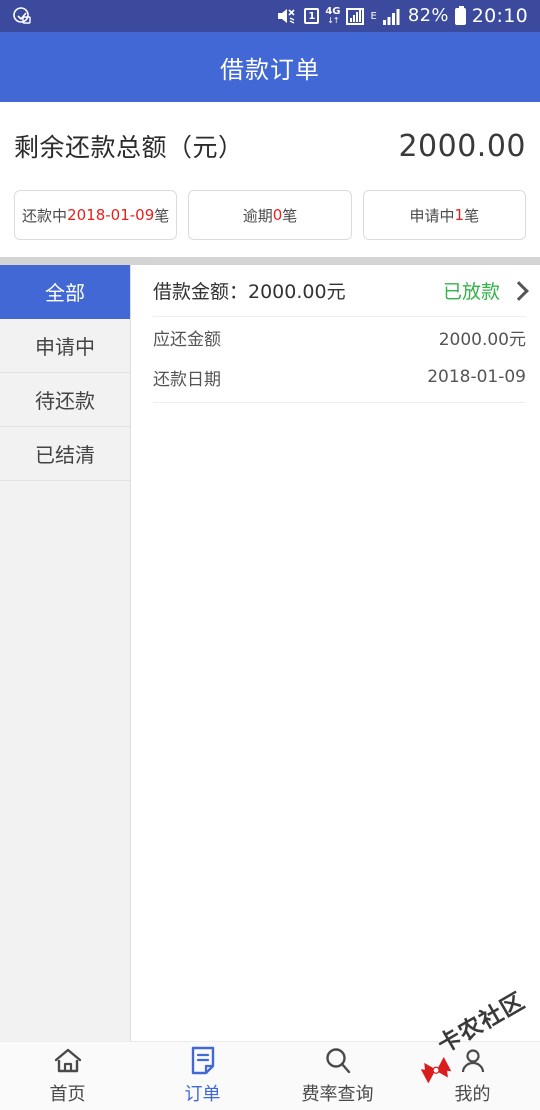 Image resolution: width=540 pixels, height=1110 pixels. I want to click on tab-orders: 订单, so click(202, 1076).